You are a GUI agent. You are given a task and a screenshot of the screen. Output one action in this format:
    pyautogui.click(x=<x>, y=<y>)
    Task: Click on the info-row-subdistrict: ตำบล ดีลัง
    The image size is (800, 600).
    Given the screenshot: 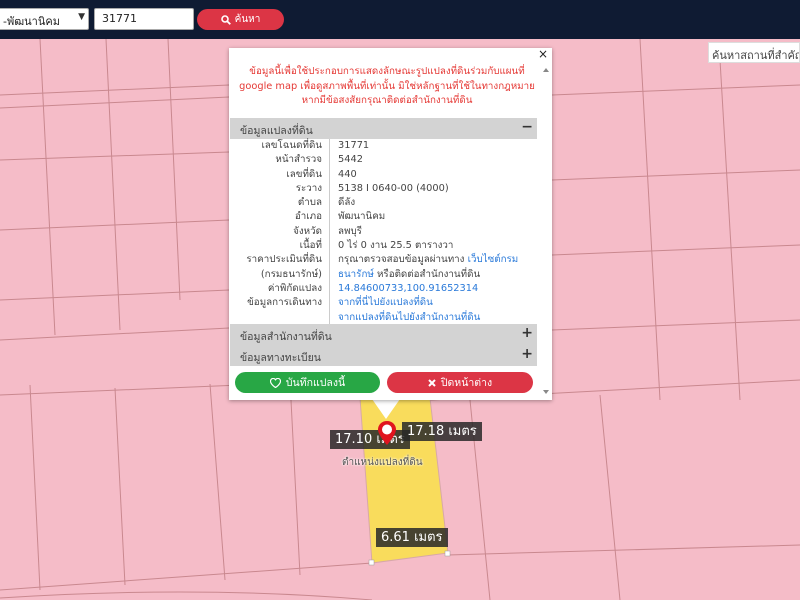 What is the action you would take?
    pyautogui.click(x=383, y=203)
    